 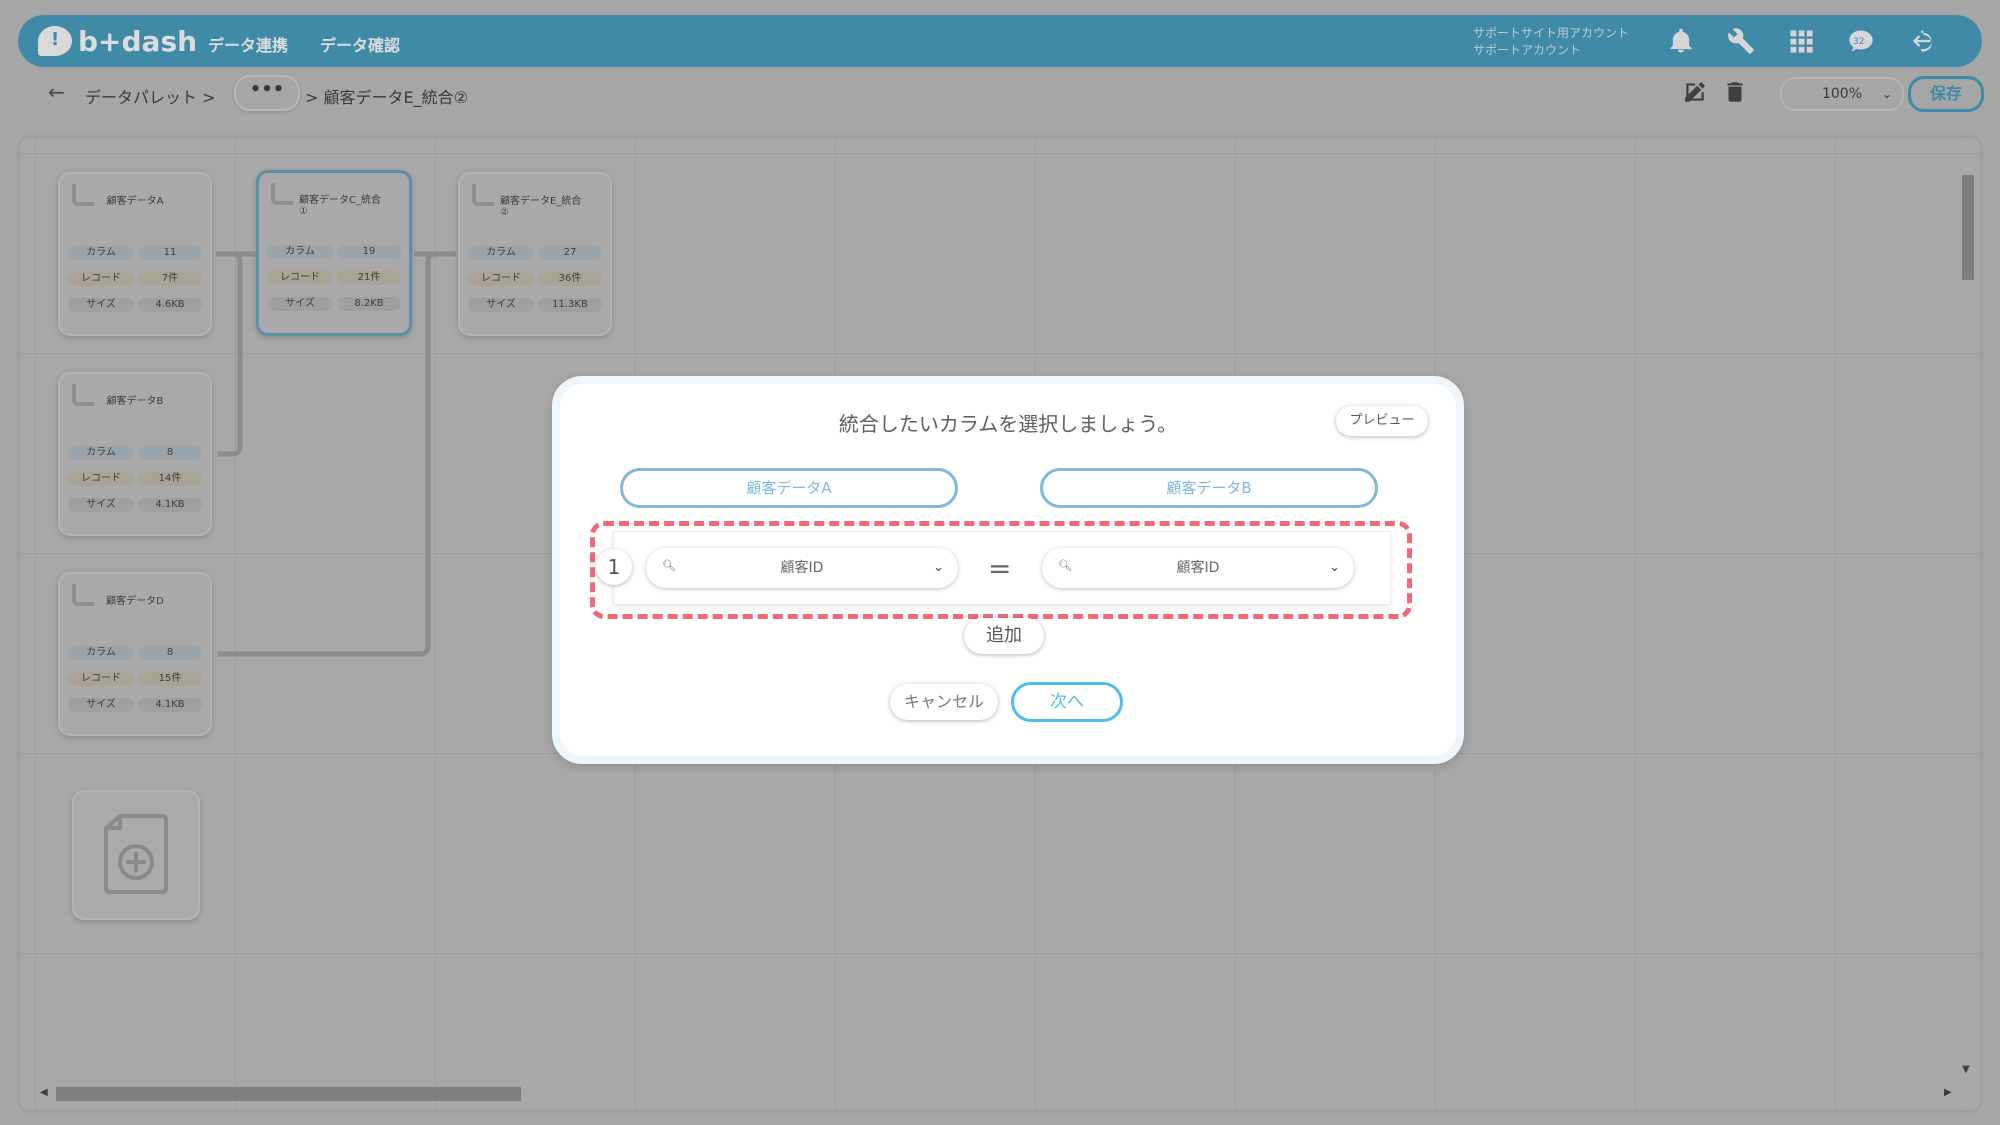 I want to click on preview-button: プレビュー, so click(x=1382, y=421).